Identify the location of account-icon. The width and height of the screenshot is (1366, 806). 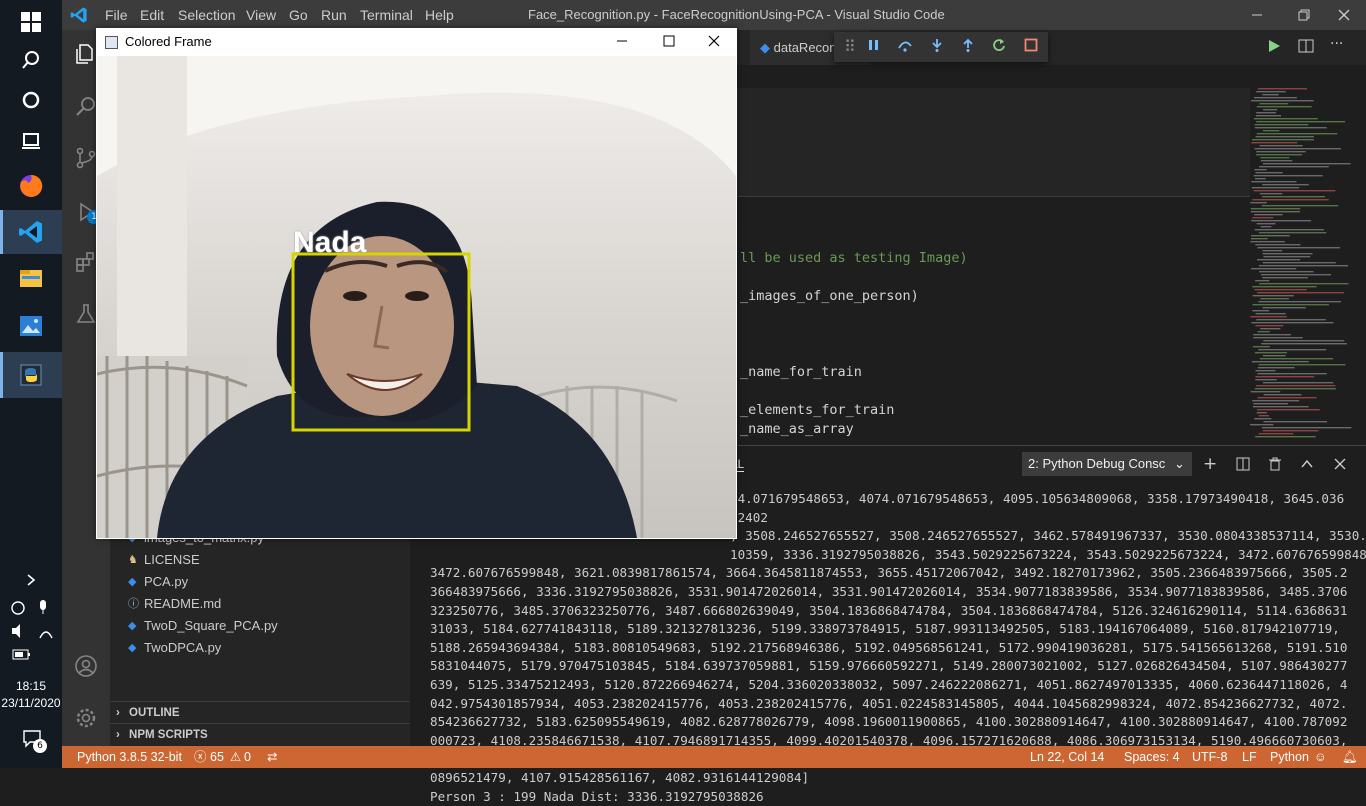
(86, 666).